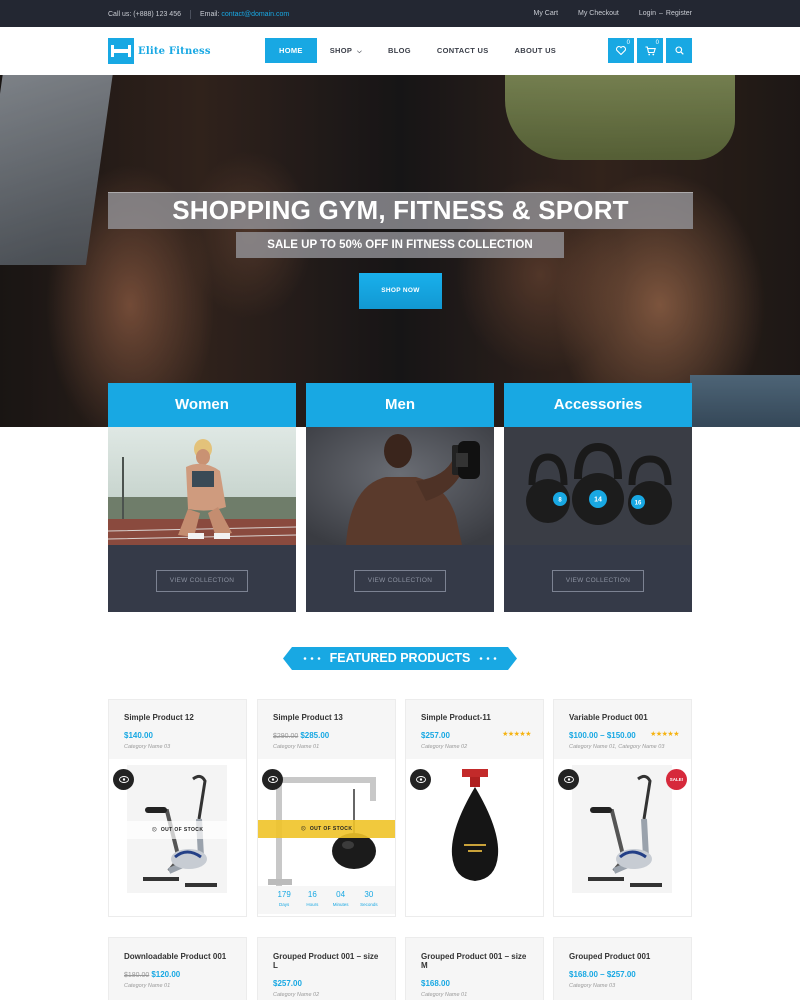  Describe the element at coordinates (546, 13) in the screenshot. I see `my-cart-link: My Cart` at that location.